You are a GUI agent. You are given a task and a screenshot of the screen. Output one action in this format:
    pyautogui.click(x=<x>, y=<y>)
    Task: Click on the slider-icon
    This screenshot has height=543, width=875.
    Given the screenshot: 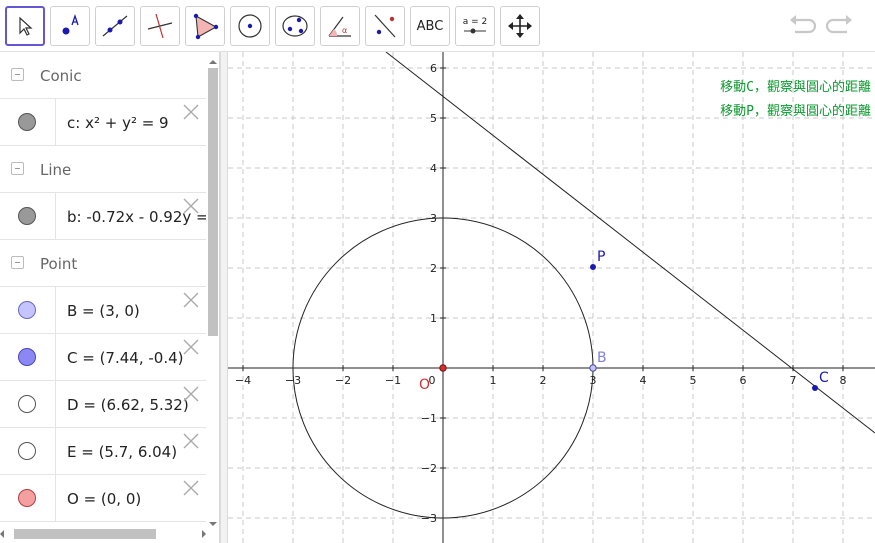 What is the action you would take?
    pyautogui.click(x=475, y=31)
    